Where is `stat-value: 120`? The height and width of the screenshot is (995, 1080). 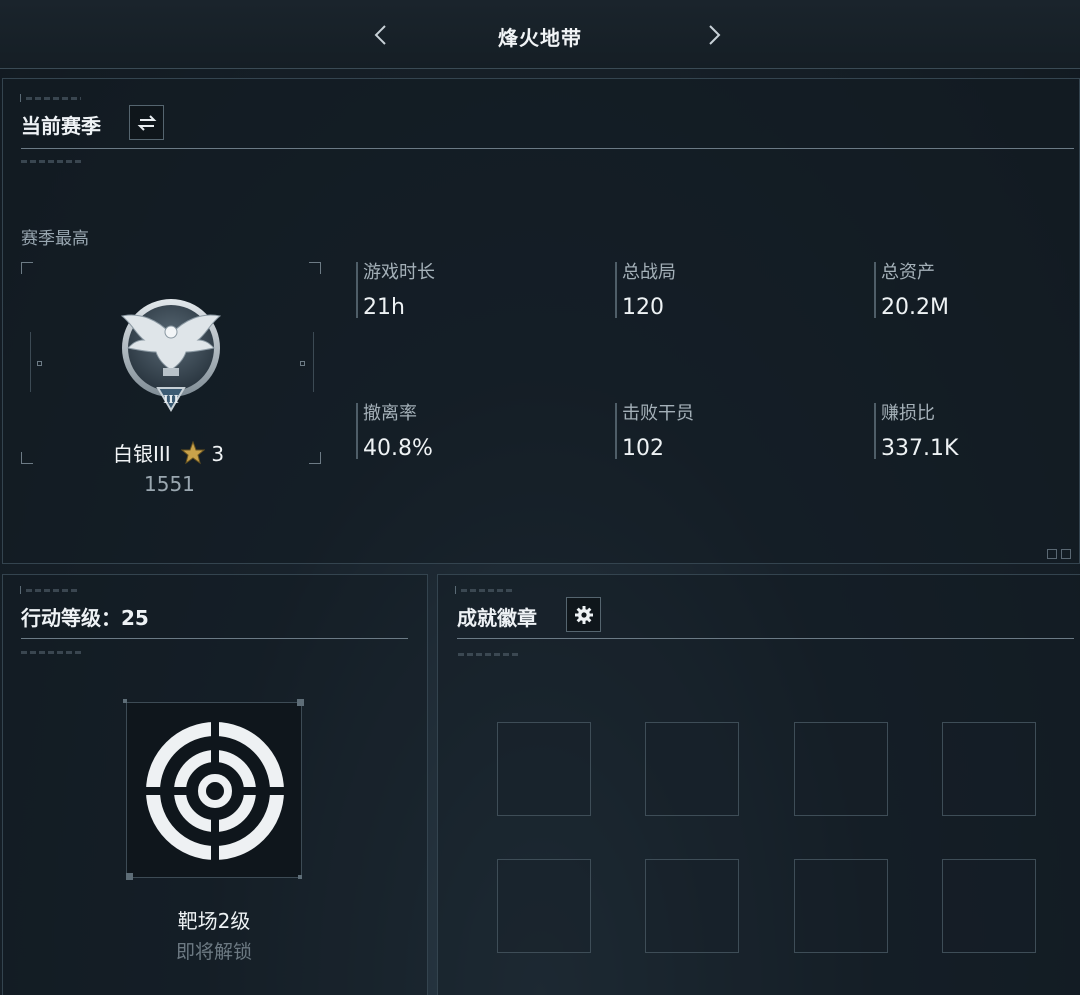
stat-value: 120 is located at coordinates (643, 307).